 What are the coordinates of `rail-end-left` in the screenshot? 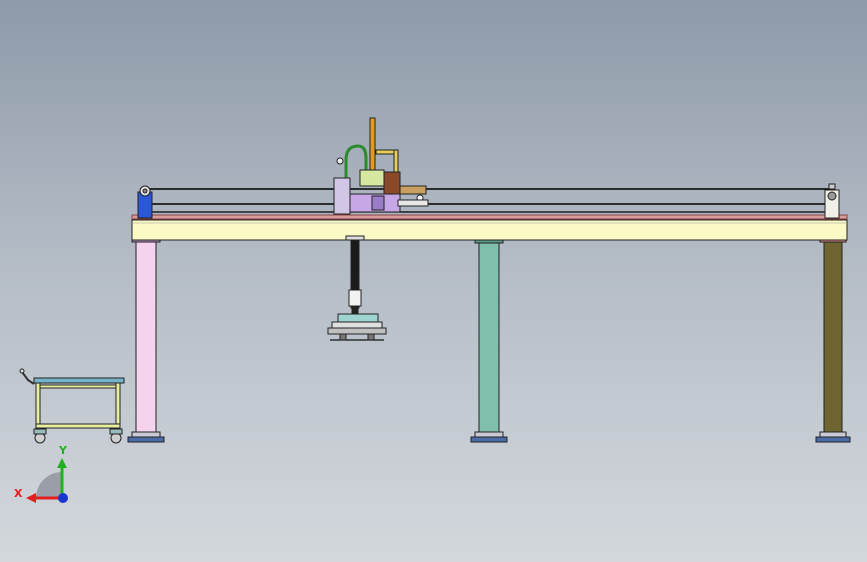 It's located at (145, 202).